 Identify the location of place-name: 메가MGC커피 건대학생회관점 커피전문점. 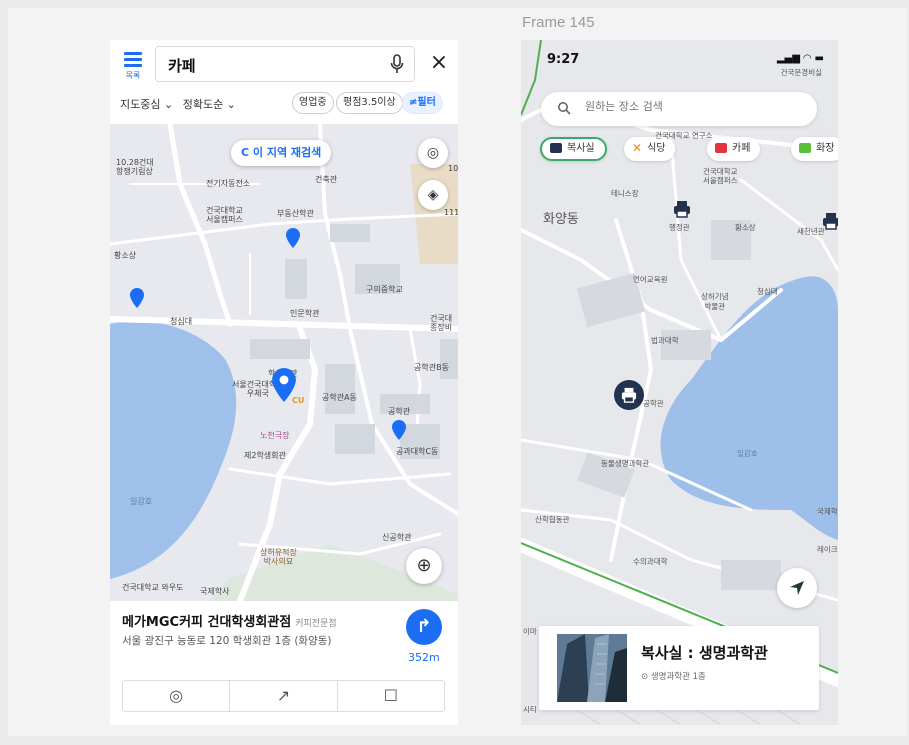
(229, 620).